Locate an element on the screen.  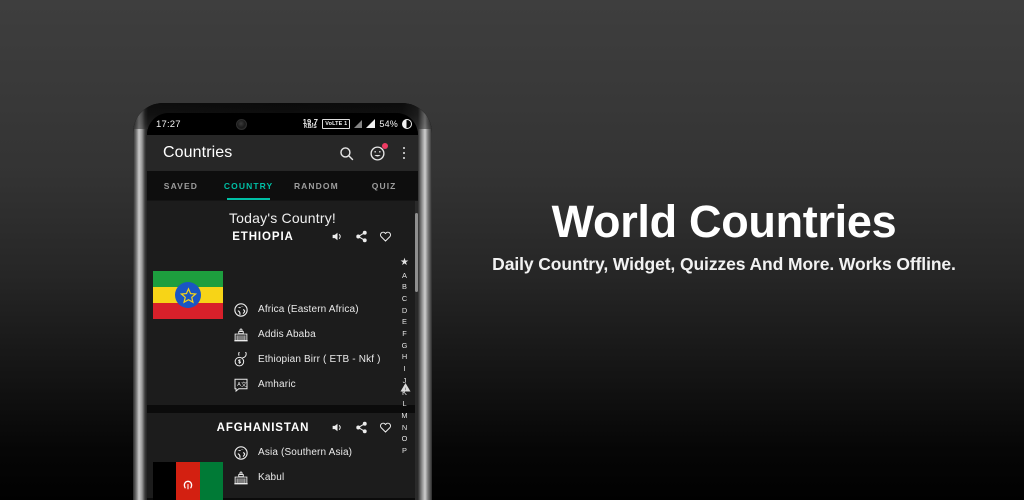
svg-text: 文 is located at coordinates (244, 384).